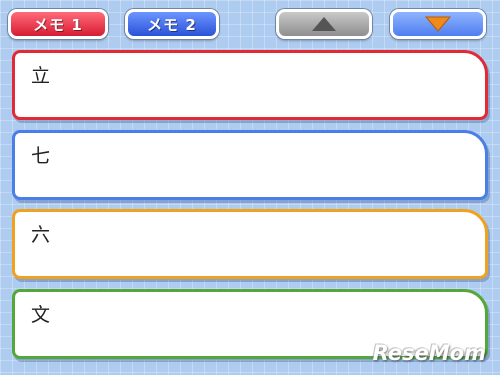  I want to click on scroll-down-button, so click(438, 24).